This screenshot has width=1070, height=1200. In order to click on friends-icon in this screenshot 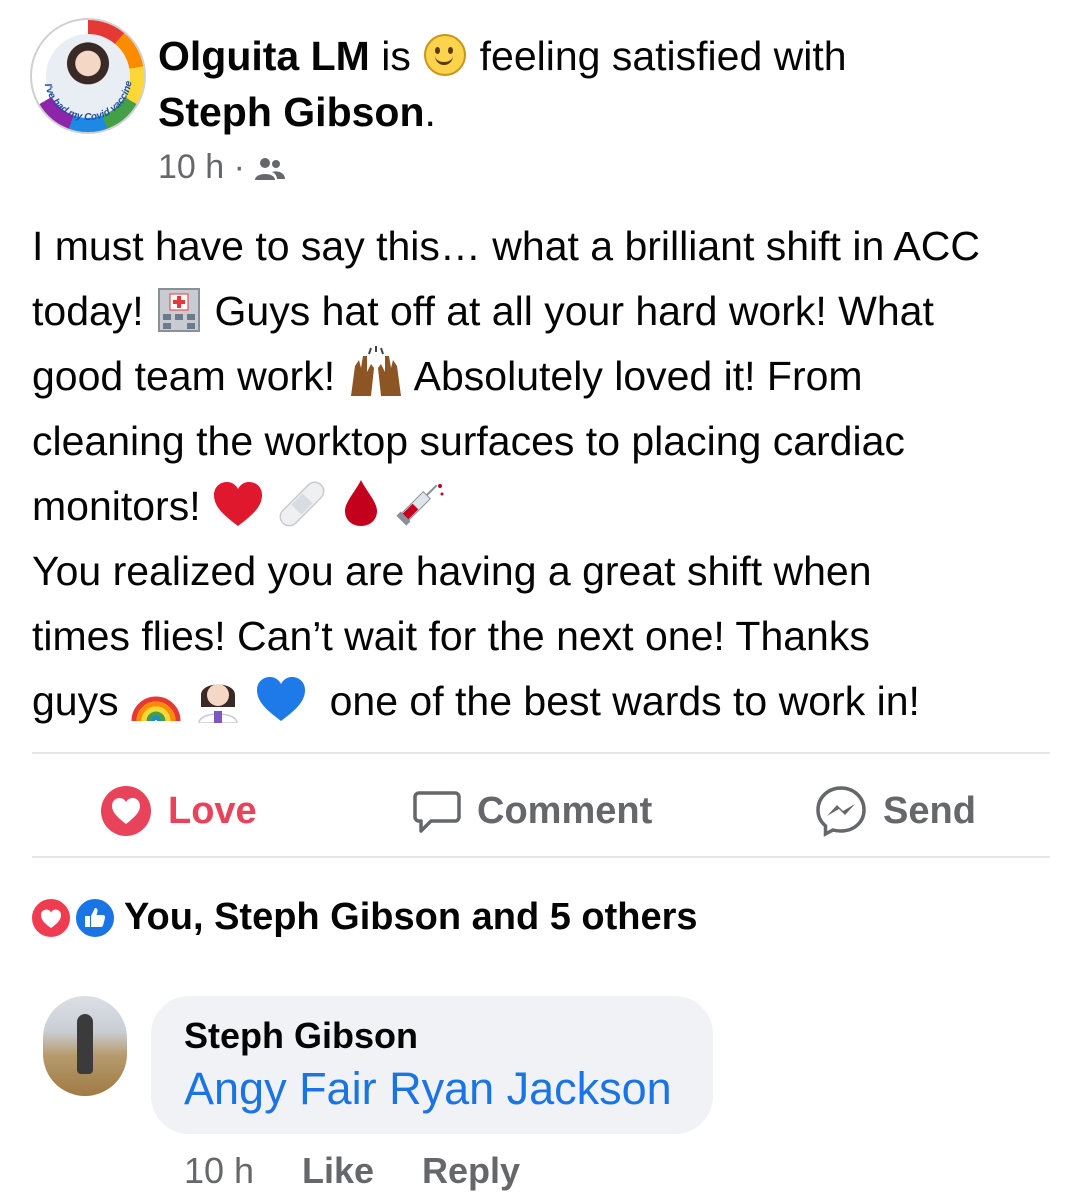, I will do `click(270, 169)`.